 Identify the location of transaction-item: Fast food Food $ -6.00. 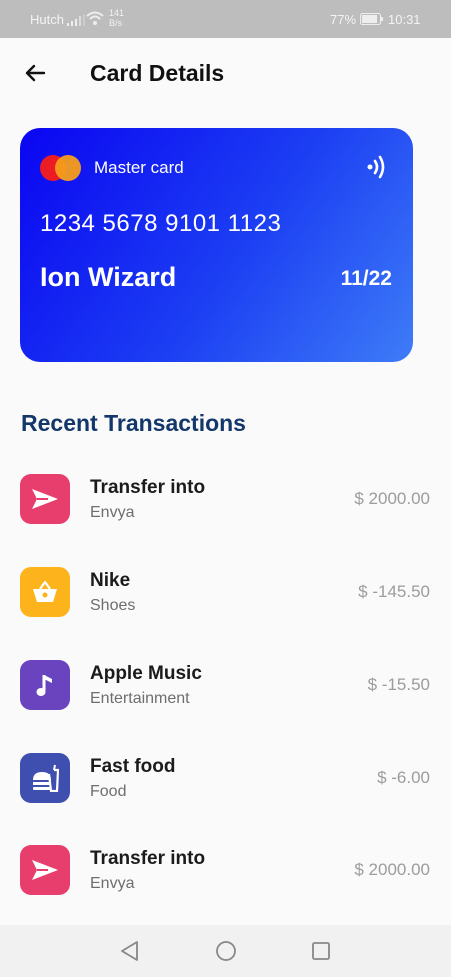
(225, 783).